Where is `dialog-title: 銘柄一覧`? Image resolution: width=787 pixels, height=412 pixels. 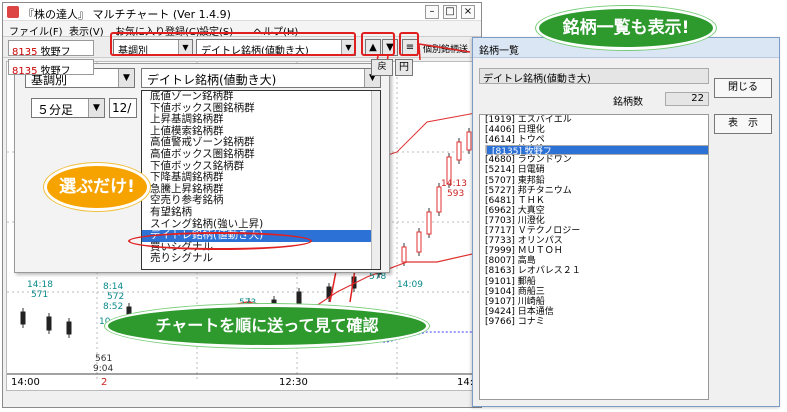
dialog-title: 銘柄一覧 is located at coordinates (499, 51).